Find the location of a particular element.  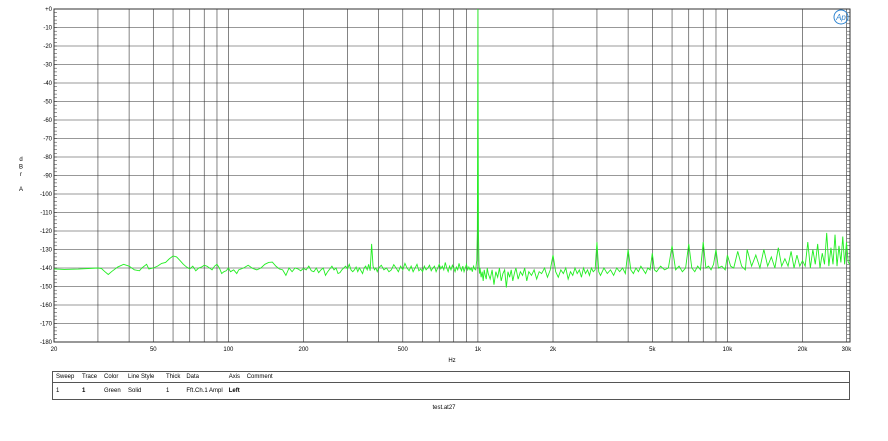

y-tick-label: -100 is located at coordinates (46, 195).